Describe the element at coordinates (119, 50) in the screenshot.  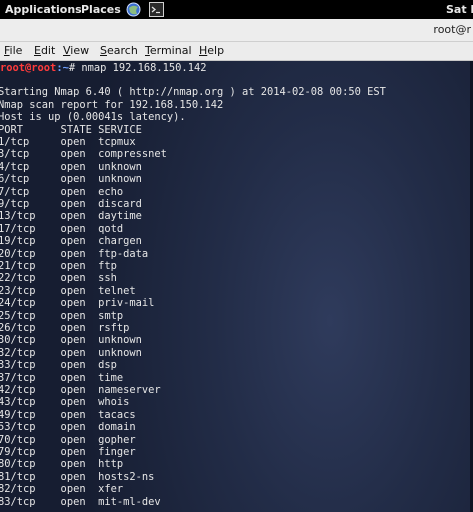
I see `menu-search: Search` at that location.